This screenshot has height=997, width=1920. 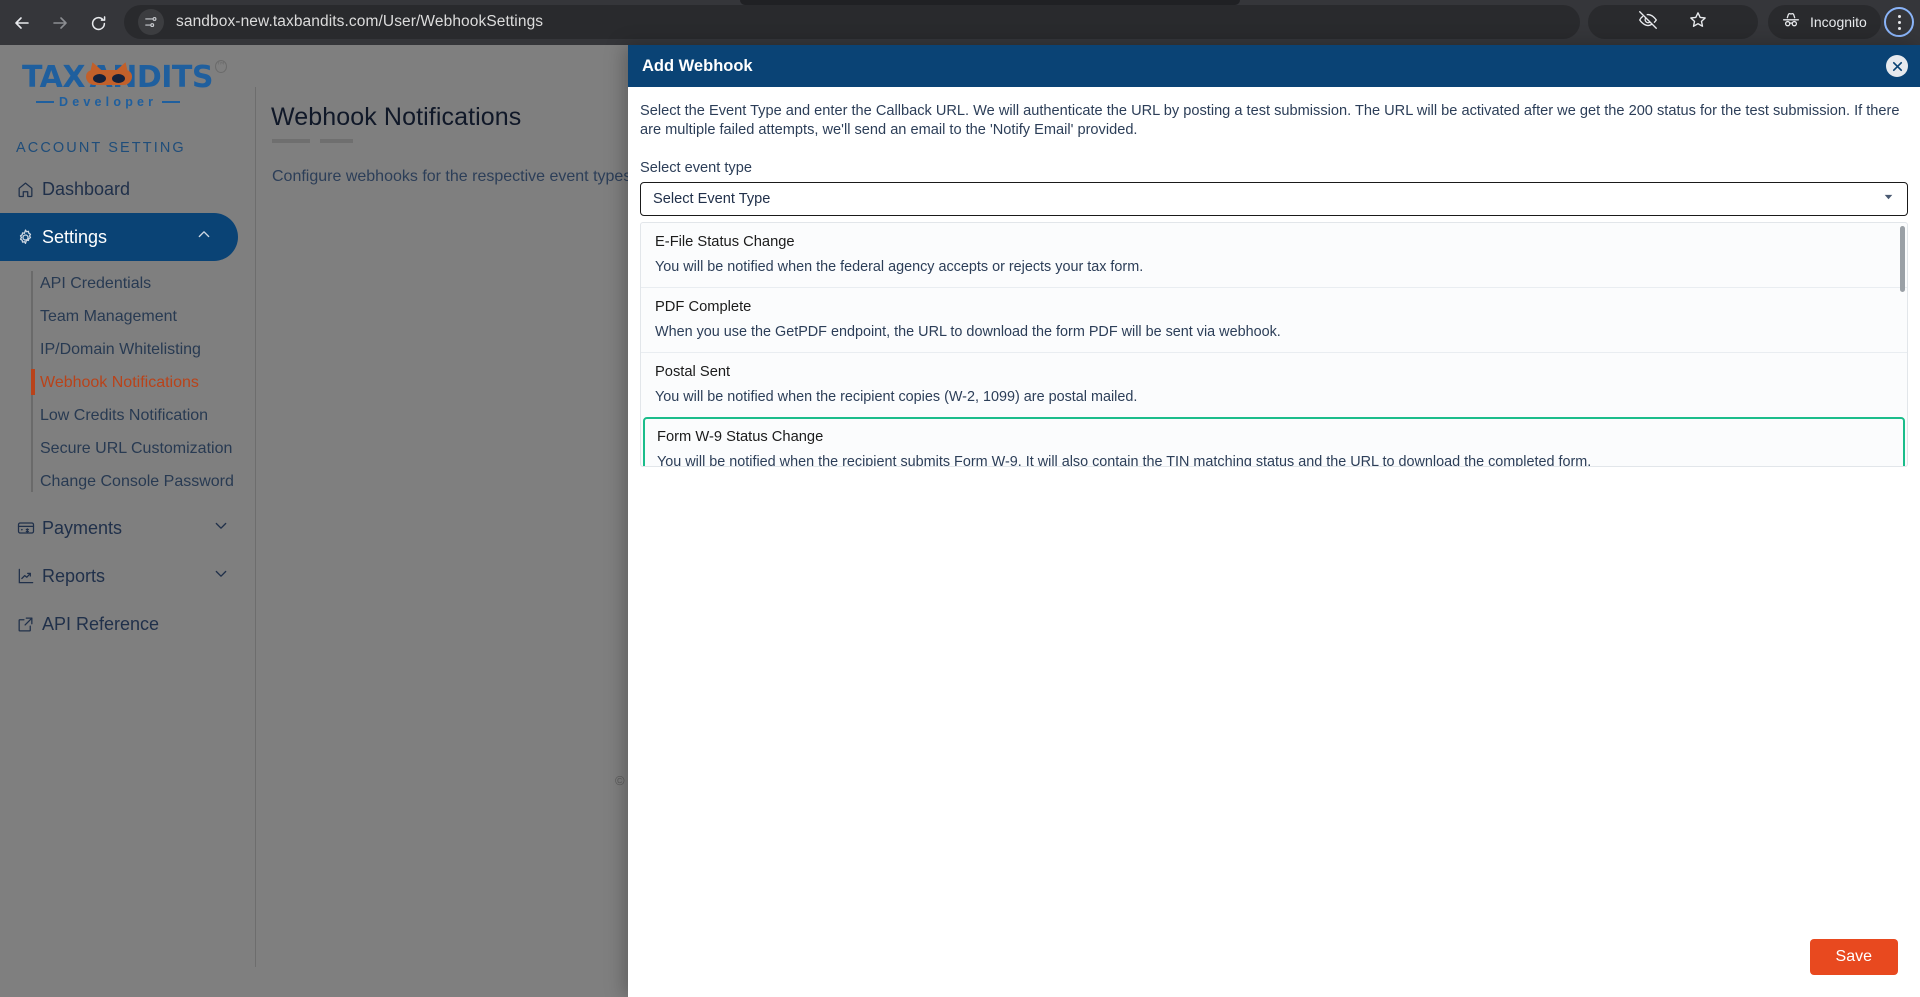 What do you see at coordinates (697, 65) in the screenshot?
I see `modal-title: Add Webhook` at bounding box center [697, 65].